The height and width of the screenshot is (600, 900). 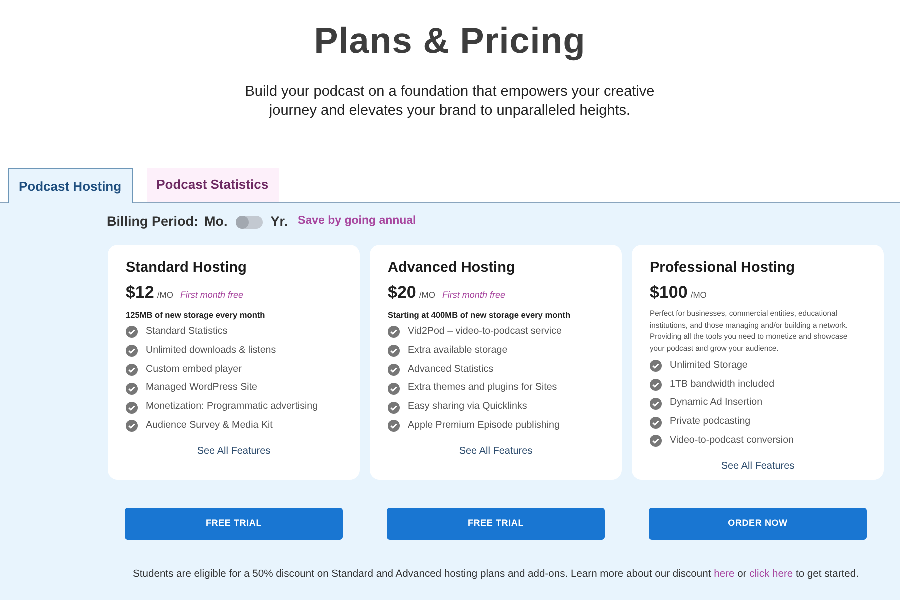 I want to click on plan-price: $20, so click(x=402, y=293).